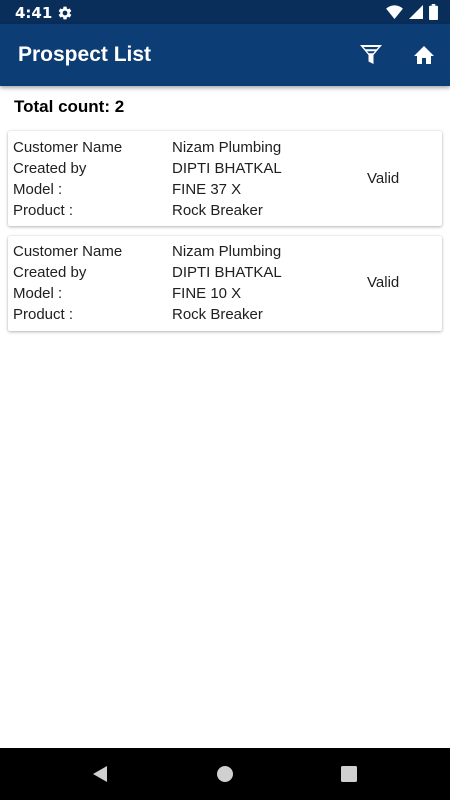 This screenshot has width=450, height=800. I want to click on home-circle-icon, so click(225, 774).